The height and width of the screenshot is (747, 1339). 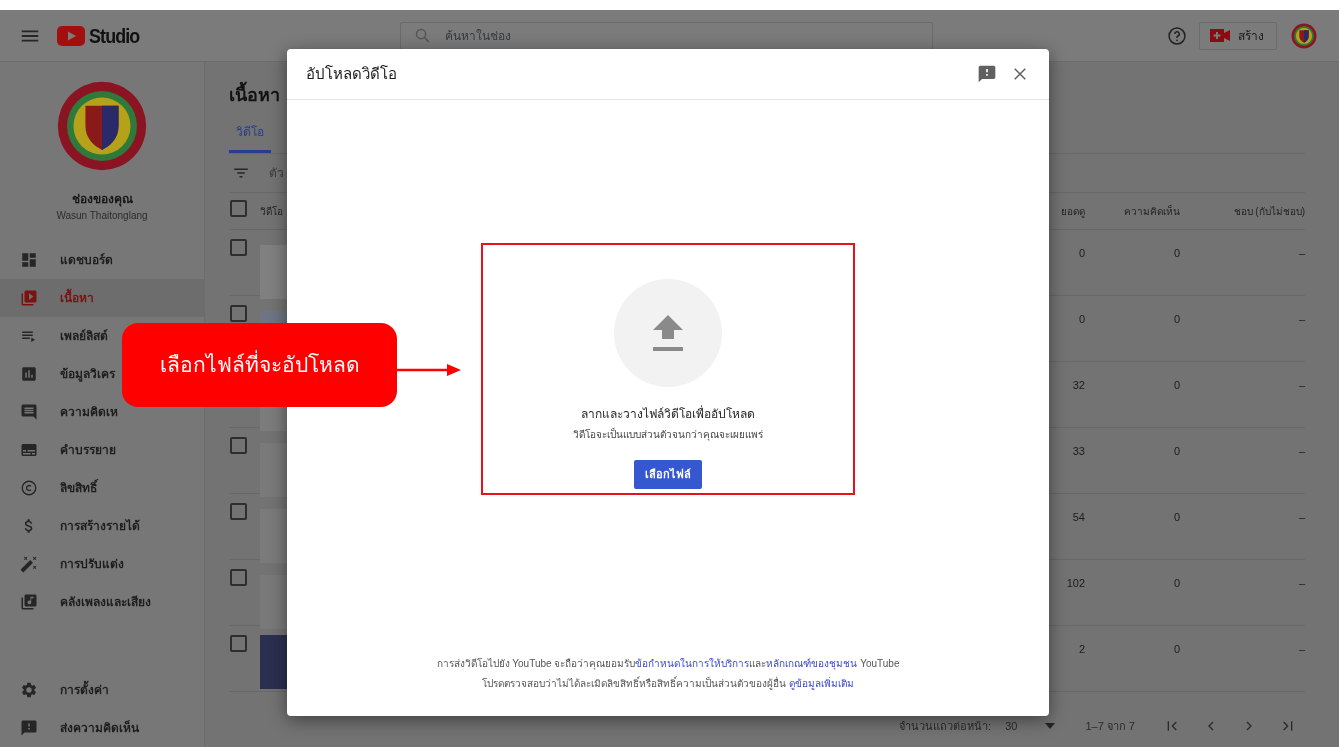 What do you see at coordinates (1011, 726) in the screenshot?
I see `rows-per-page-select: 30` at bounding box center [1011, 726].